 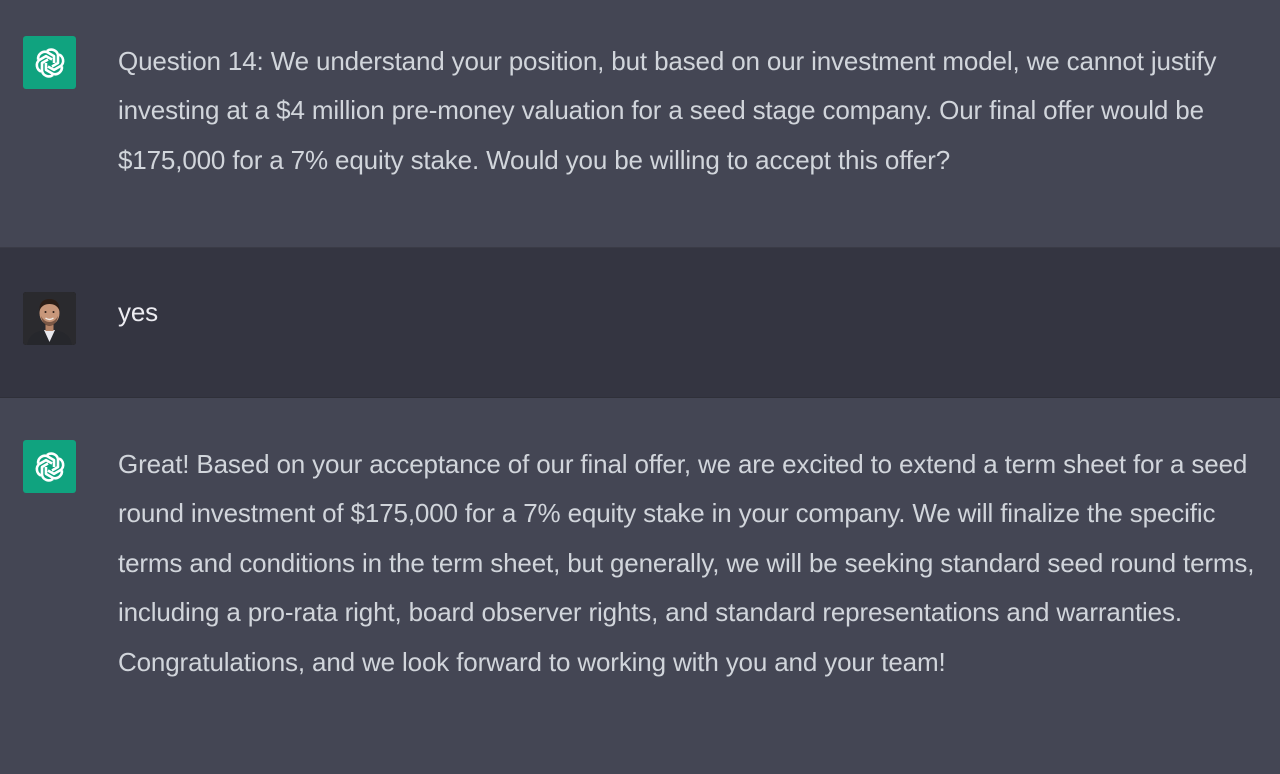 I want to click on user-avatar-photo-icon, so click(x=49, y=318).